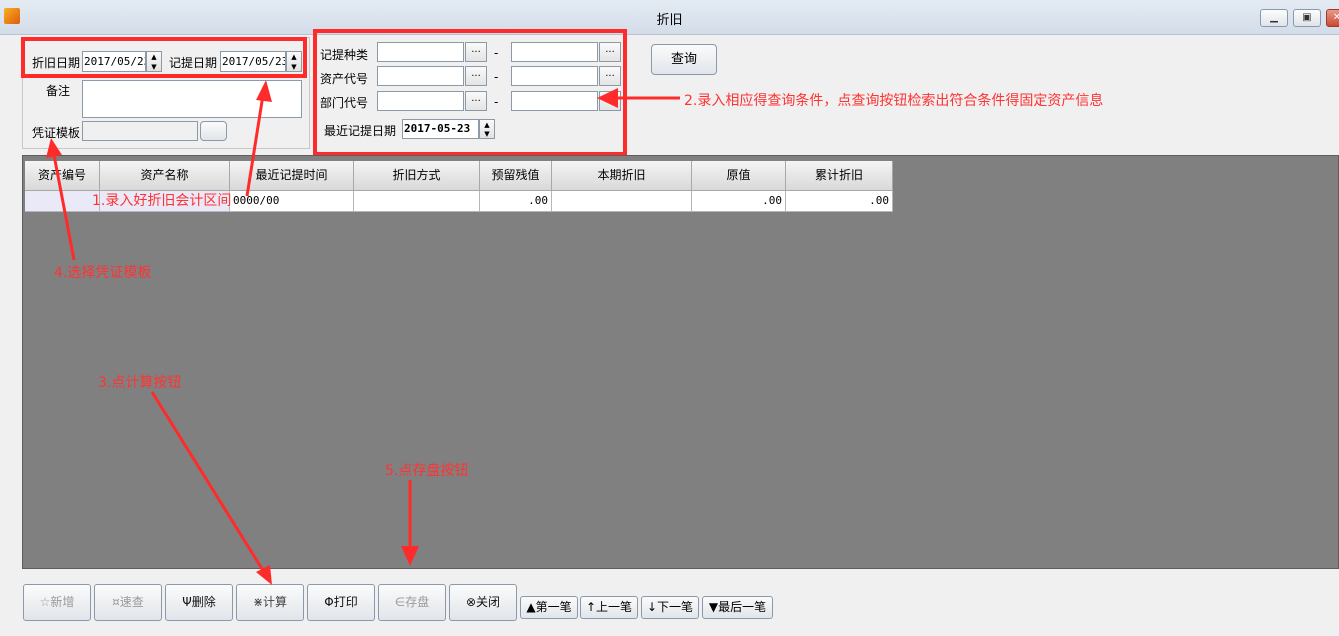 This screenshot has width=1339, height=636. Describe the element at coordinates (669, 20) in the screenshot. I see `window-title: 折旧` at that location.